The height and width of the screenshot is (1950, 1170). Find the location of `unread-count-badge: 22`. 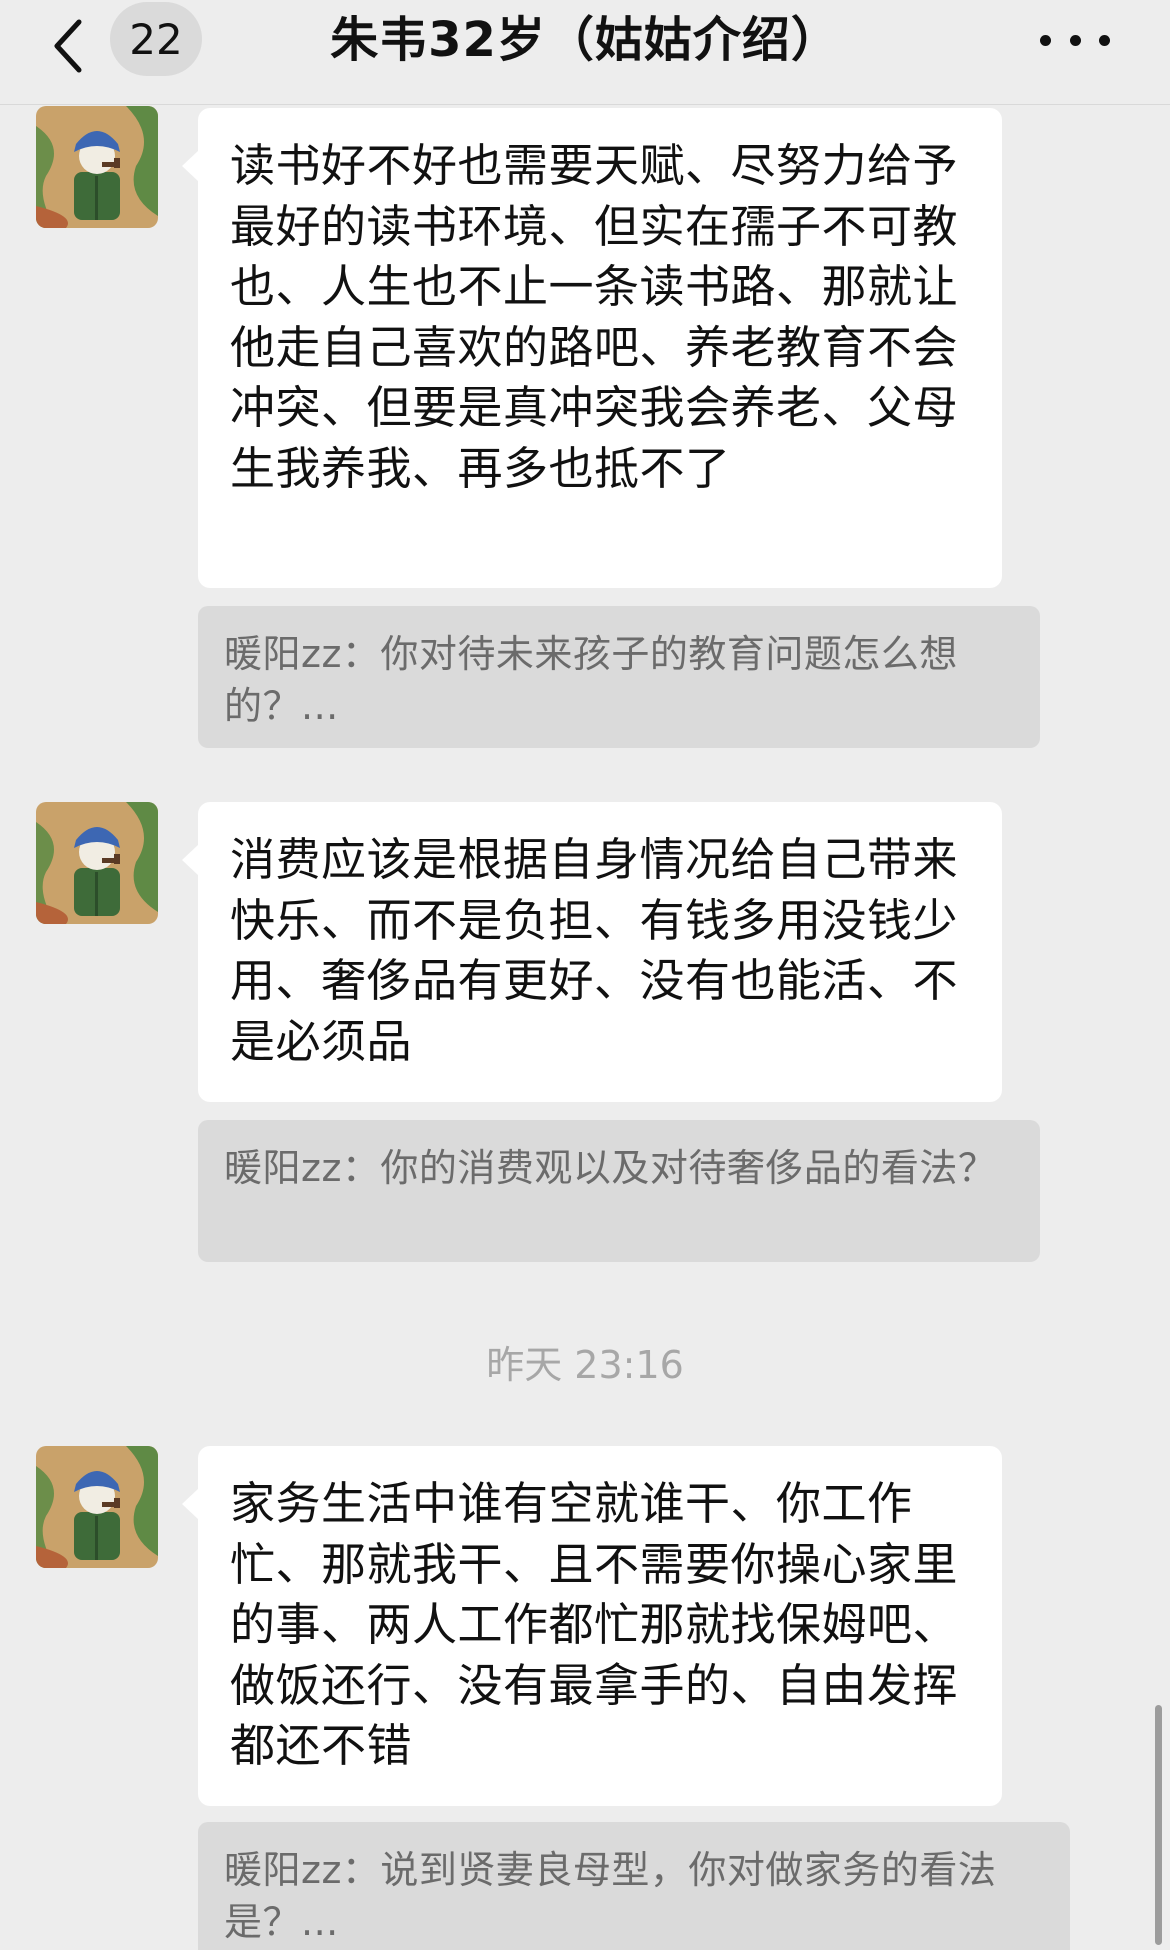

unread-count-badge: 22 is located at coordinates (156, 39).